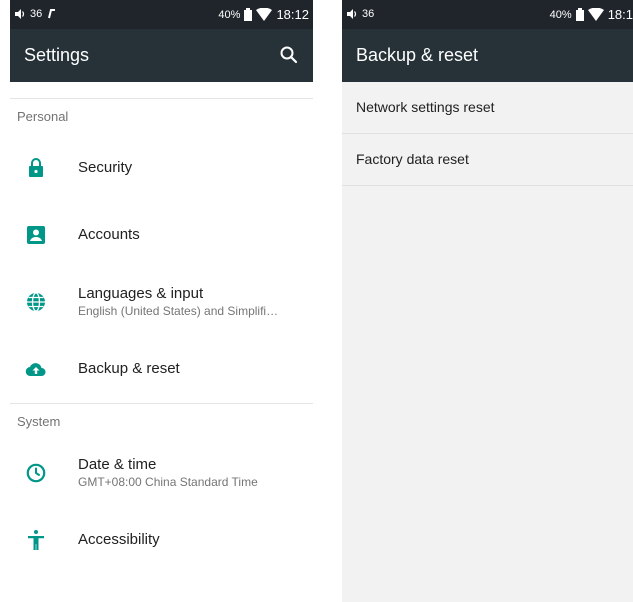 This screenshot has width=633, height=602. Describe the element at coordinates (117, 464) in the screenshot. I see `settings-item-label: Date & time` at that location.